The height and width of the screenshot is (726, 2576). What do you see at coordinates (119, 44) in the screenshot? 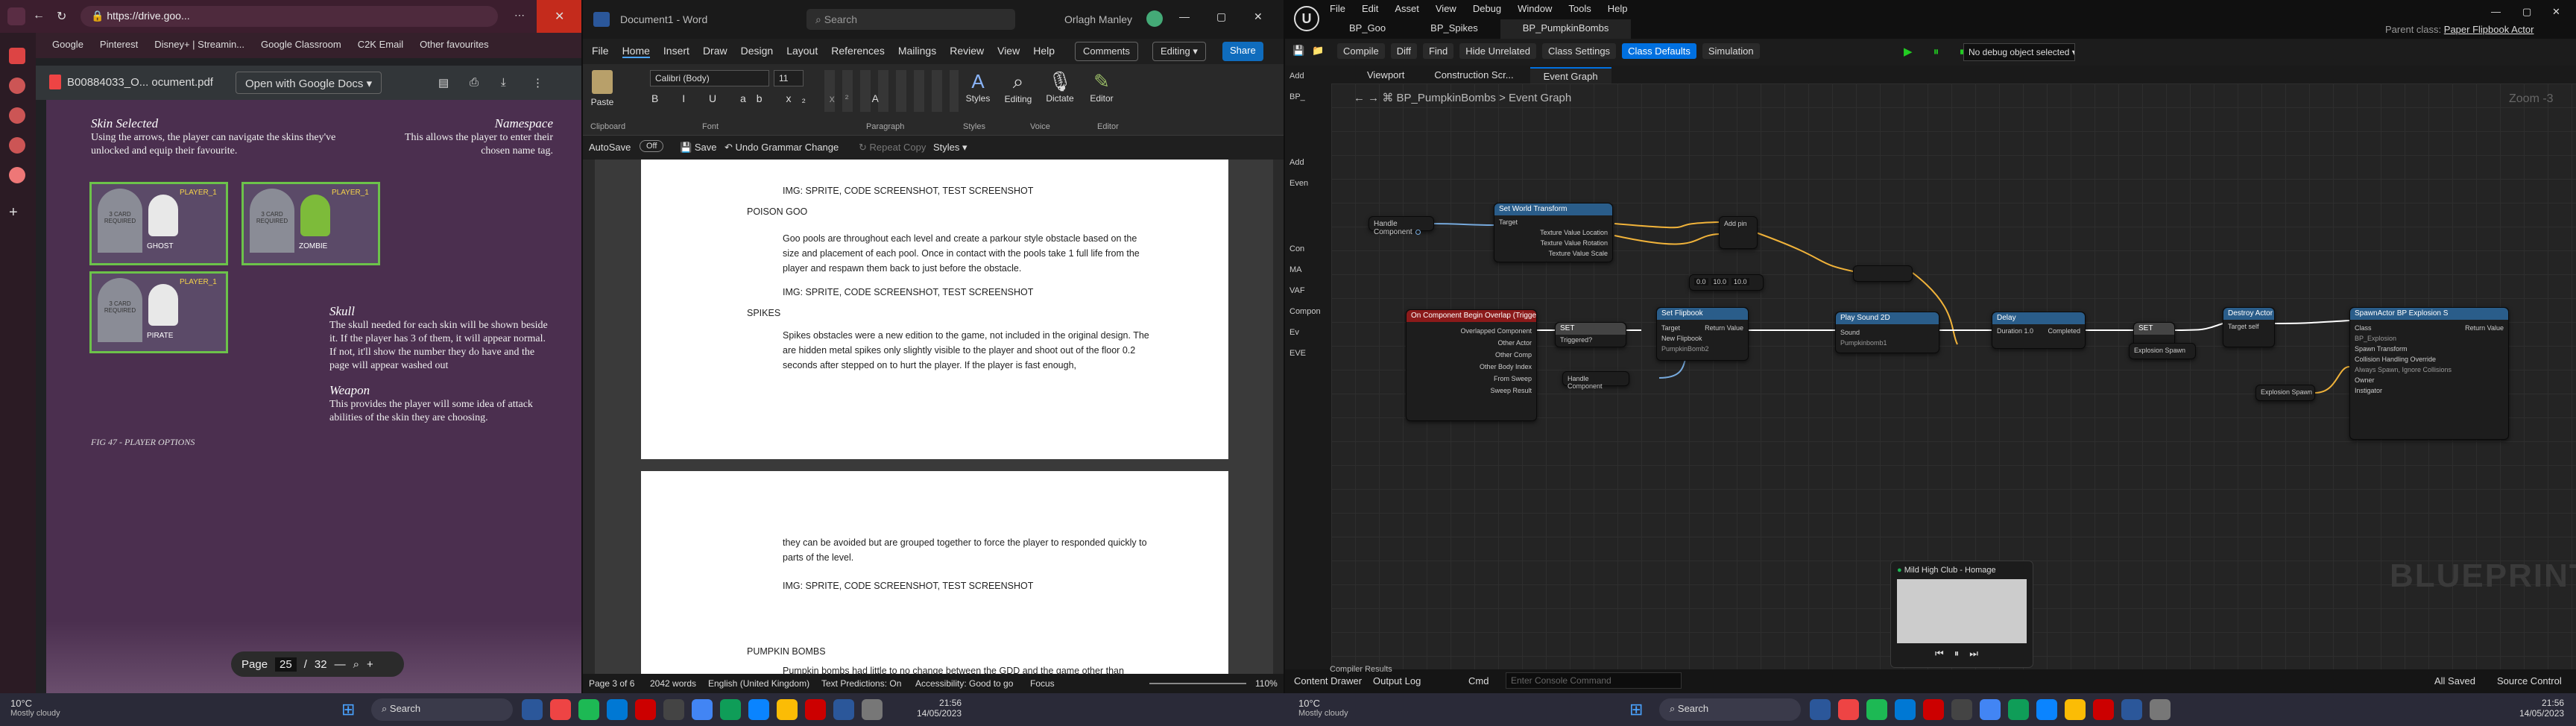
I see `bookmark-item: Pinterest` at bounding box center [119, 44].